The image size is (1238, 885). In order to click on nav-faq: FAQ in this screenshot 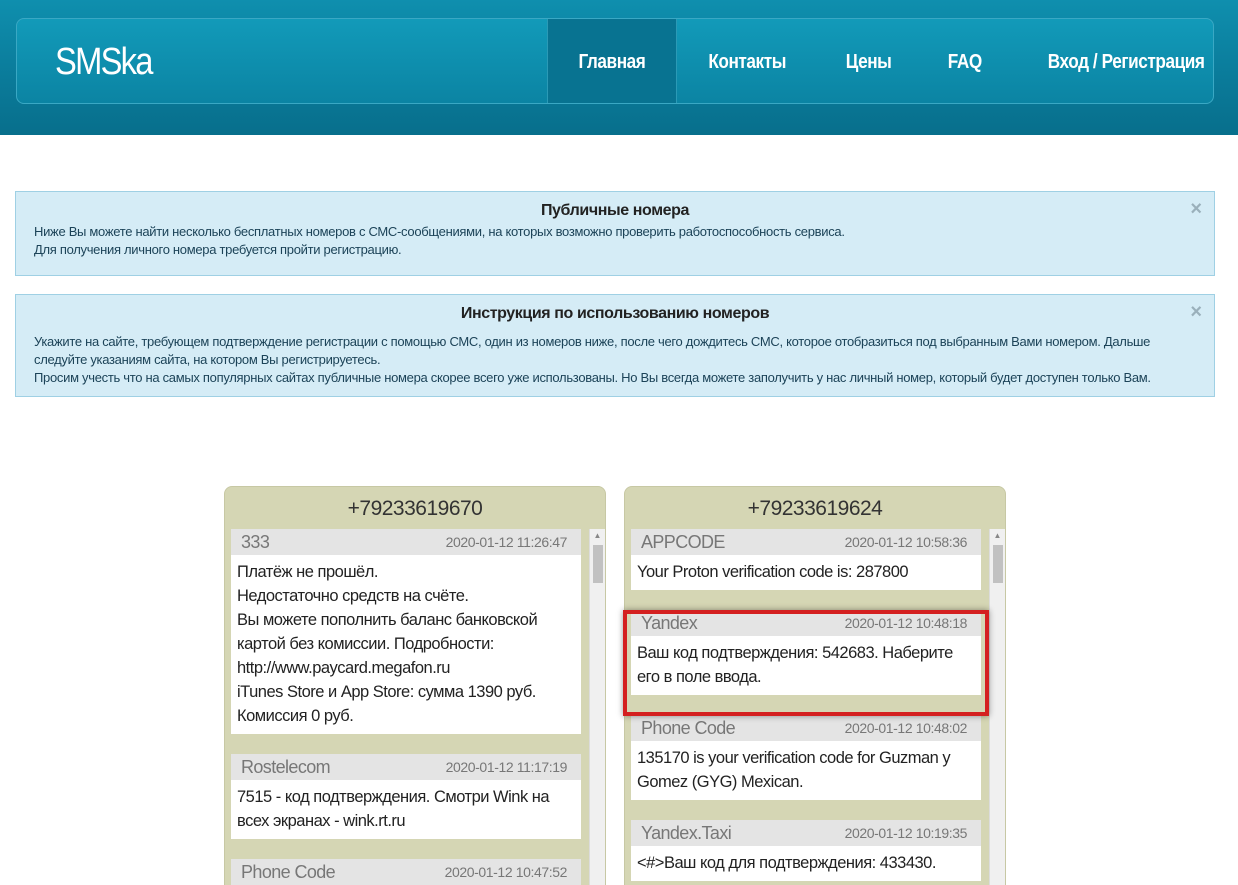, I will do `click(965, 61)`.